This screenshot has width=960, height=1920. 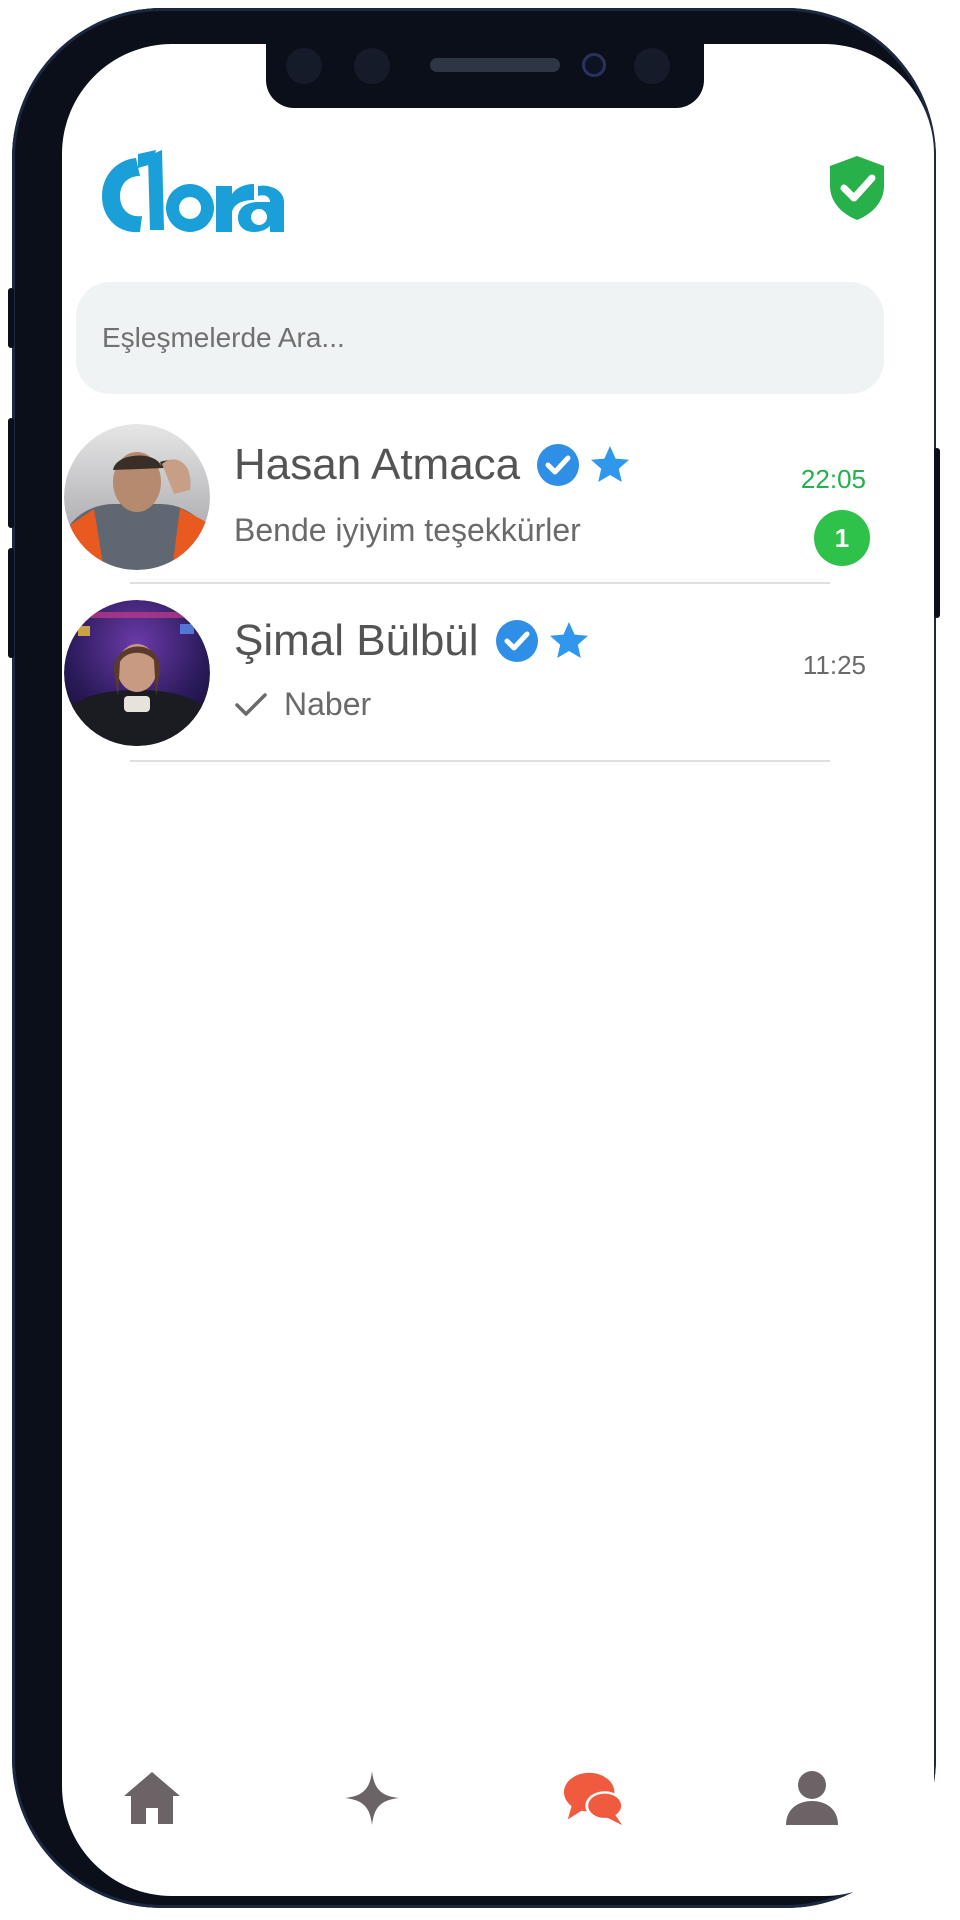 What do you see at coordinates (857, 188) in the screenshot?
I see `verified-shield-icon` at bounding box center [857, 188].